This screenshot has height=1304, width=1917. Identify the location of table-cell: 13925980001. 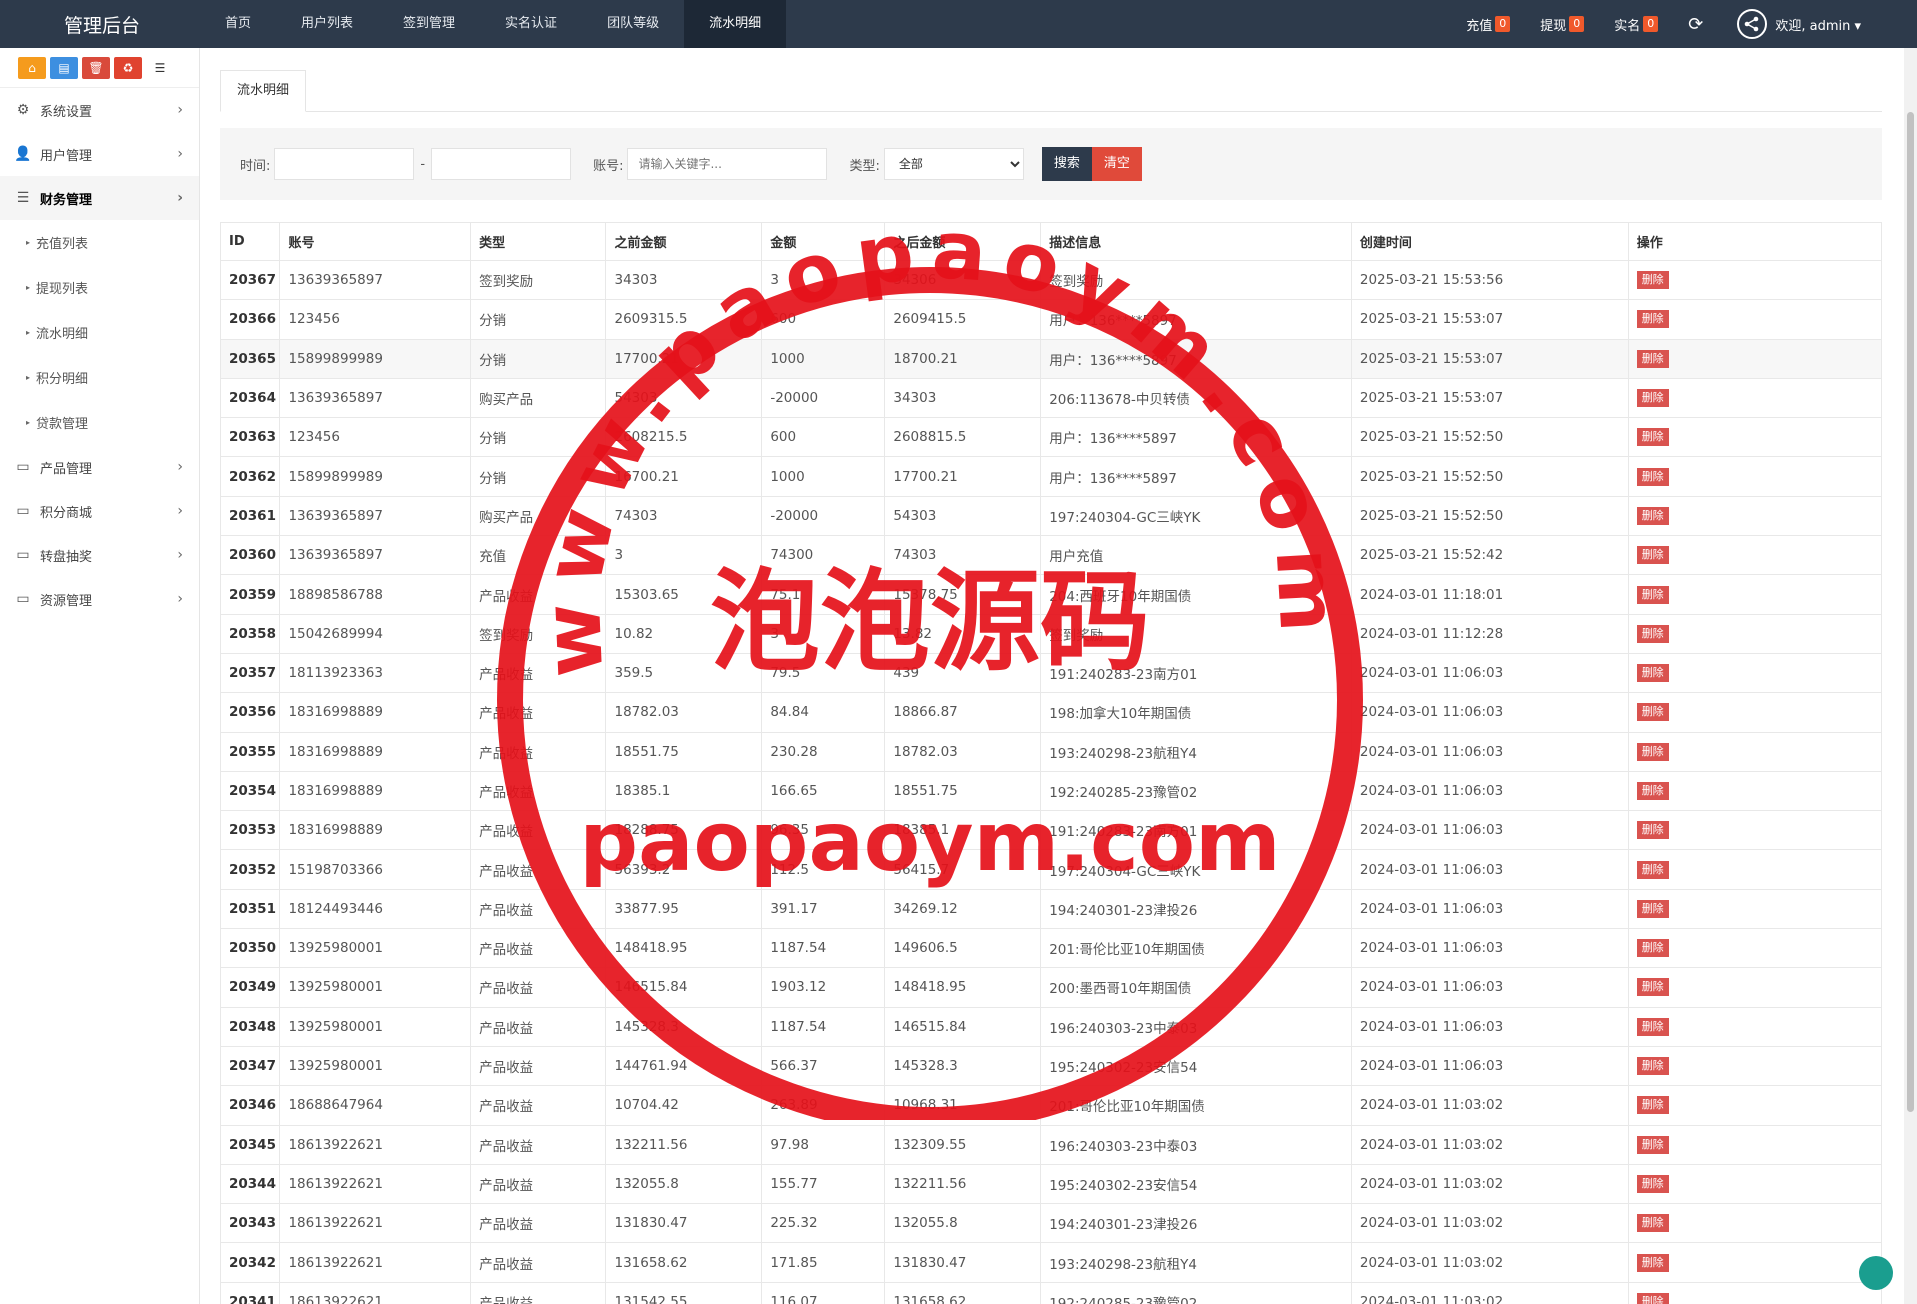
(375, 987).